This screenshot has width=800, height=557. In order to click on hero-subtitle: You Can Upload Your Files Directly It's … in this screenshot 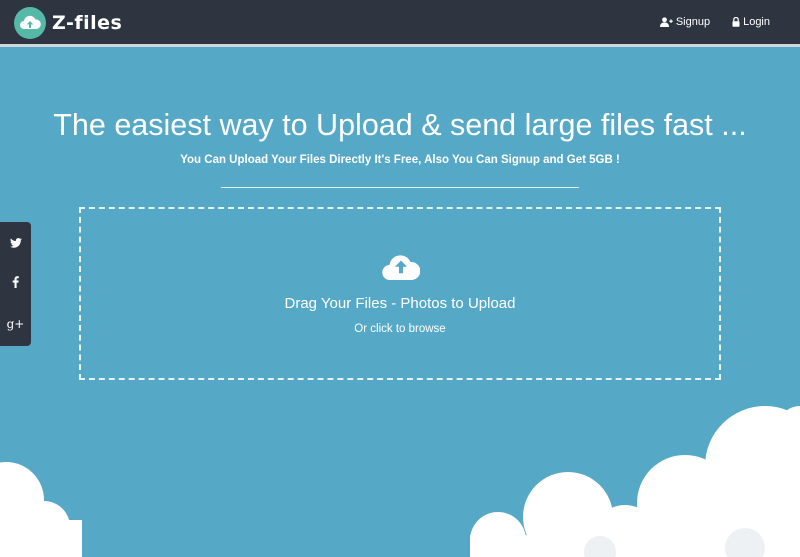, I will do `click(400, 160)`.